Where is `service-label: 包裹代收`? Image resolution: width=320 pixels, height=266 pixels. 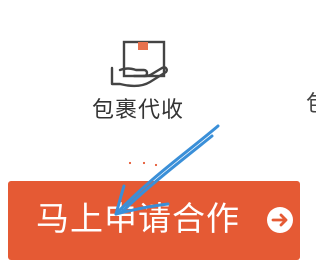 service-label: 包裹代收 is located at coordinates (138, 110).